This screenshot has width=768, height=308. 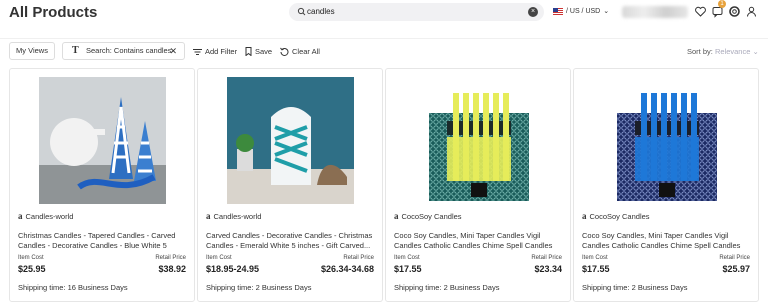 I want to click on add-filter-button: Add Filter, so click(x=215, y=51).